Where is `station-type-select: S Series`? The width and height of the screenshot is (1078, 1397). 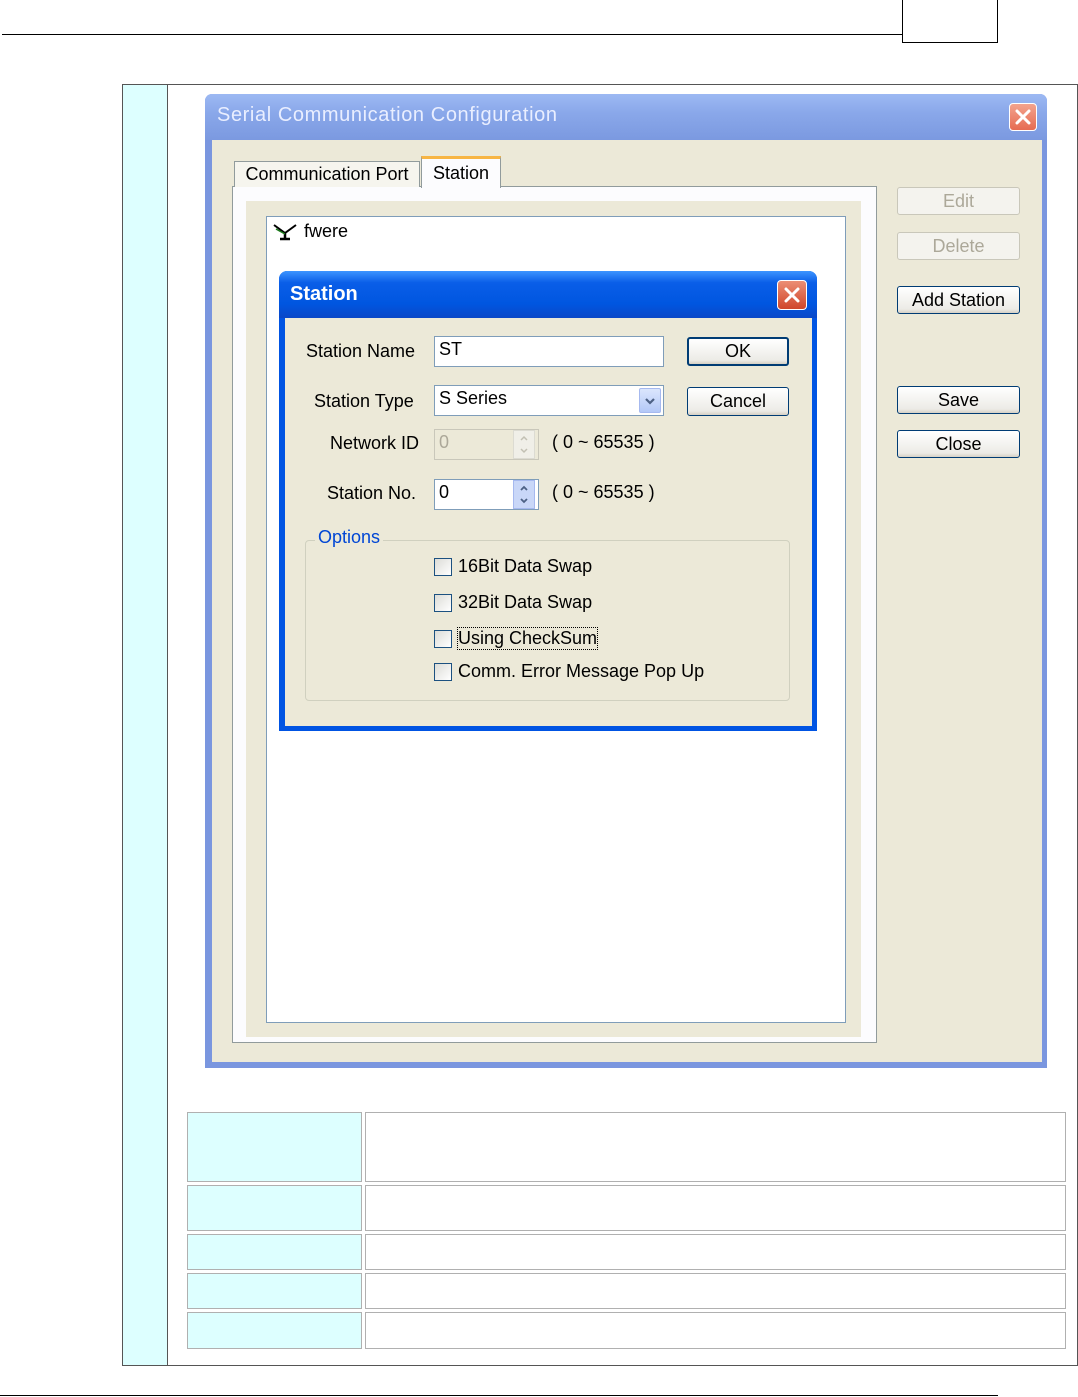
station-type-select: S Series is located at coordinates (549, 400).